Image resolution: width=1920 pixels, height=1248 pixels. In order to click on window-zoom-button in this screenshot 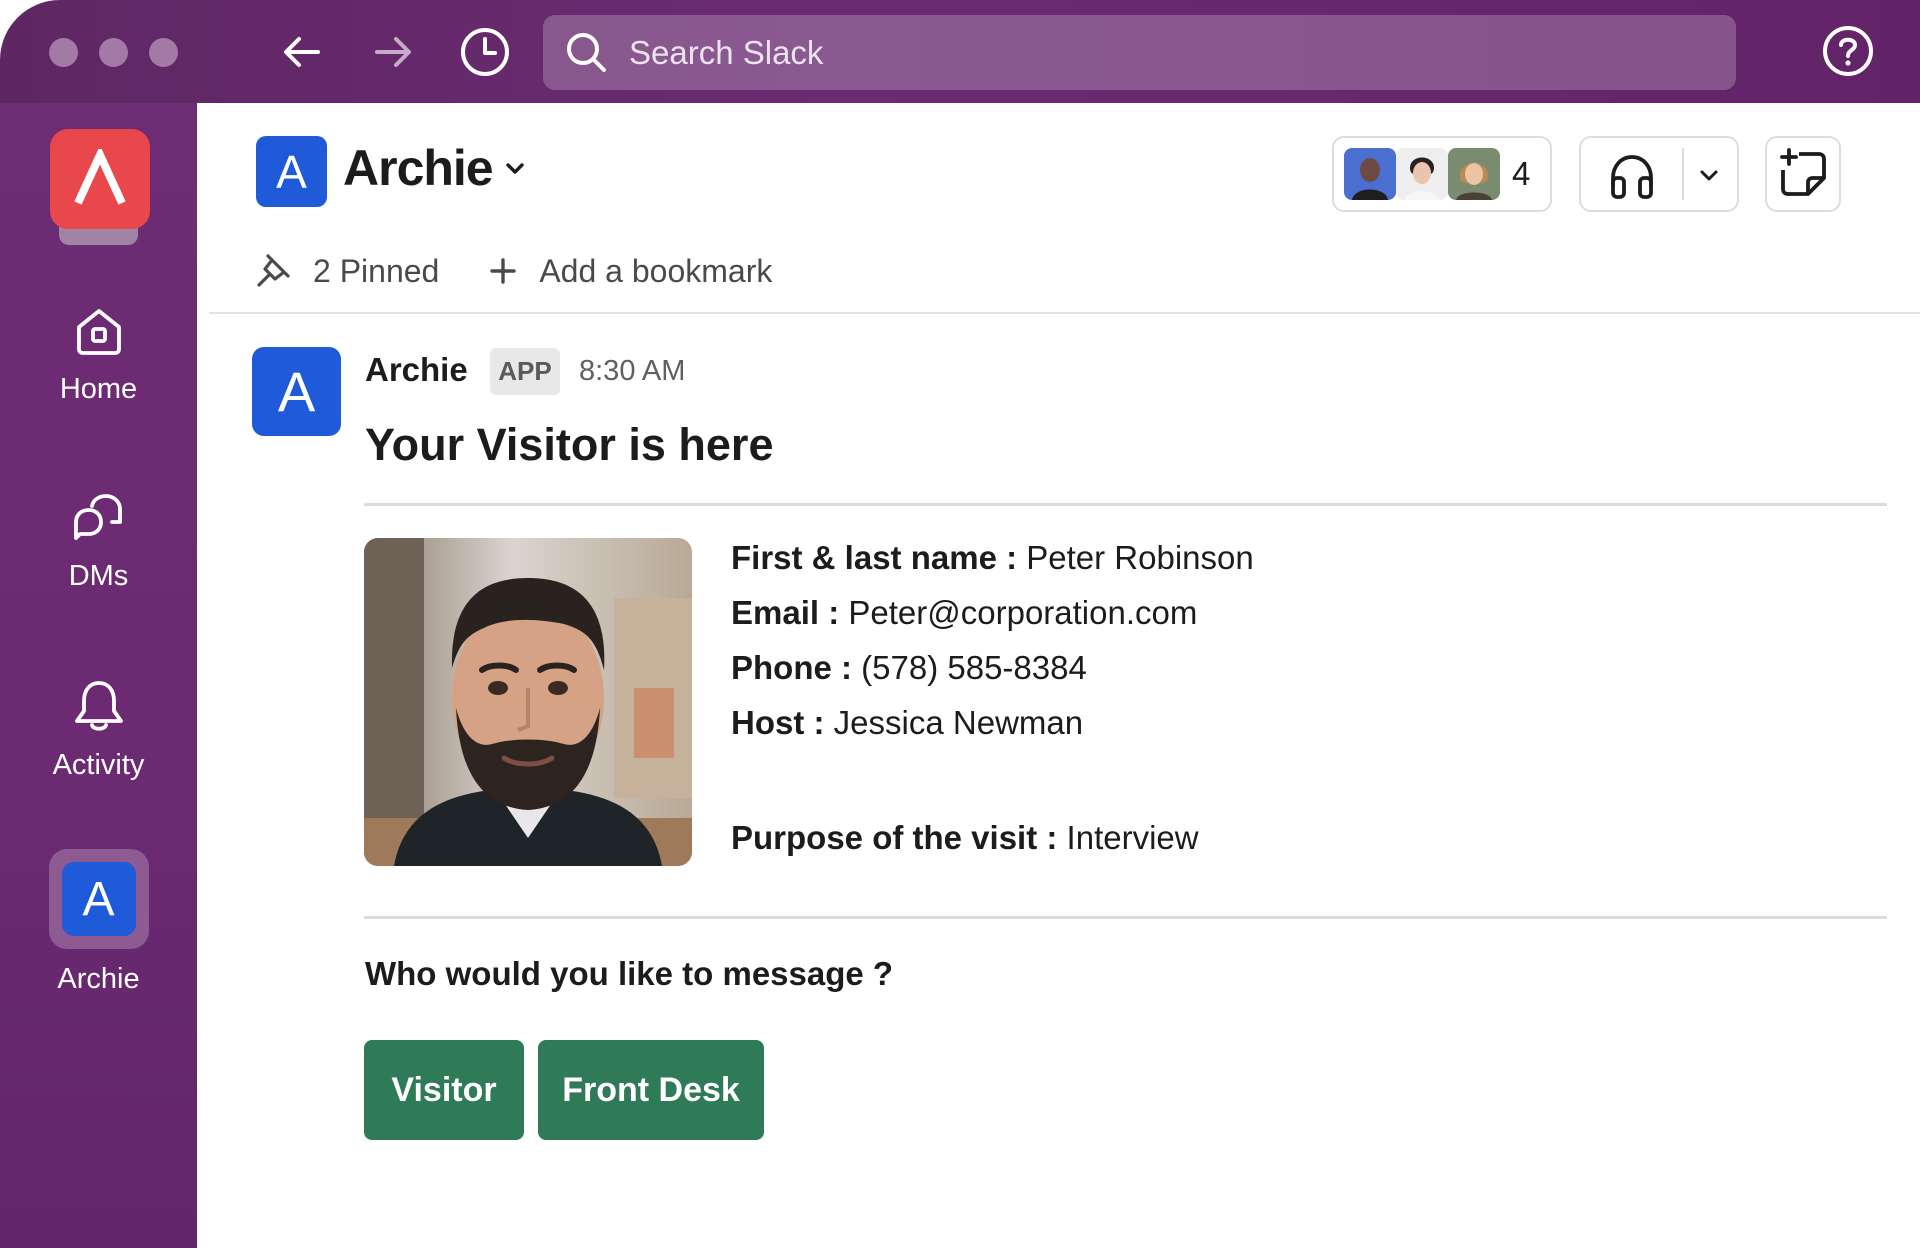, I will do `click(163, 52)`.